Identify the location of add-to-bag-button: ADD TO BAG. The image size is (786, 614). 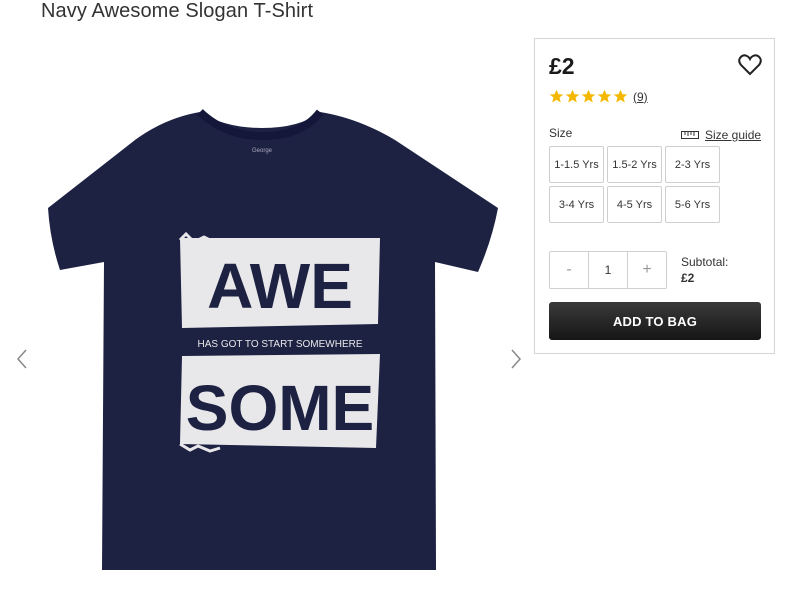
(655, 321).